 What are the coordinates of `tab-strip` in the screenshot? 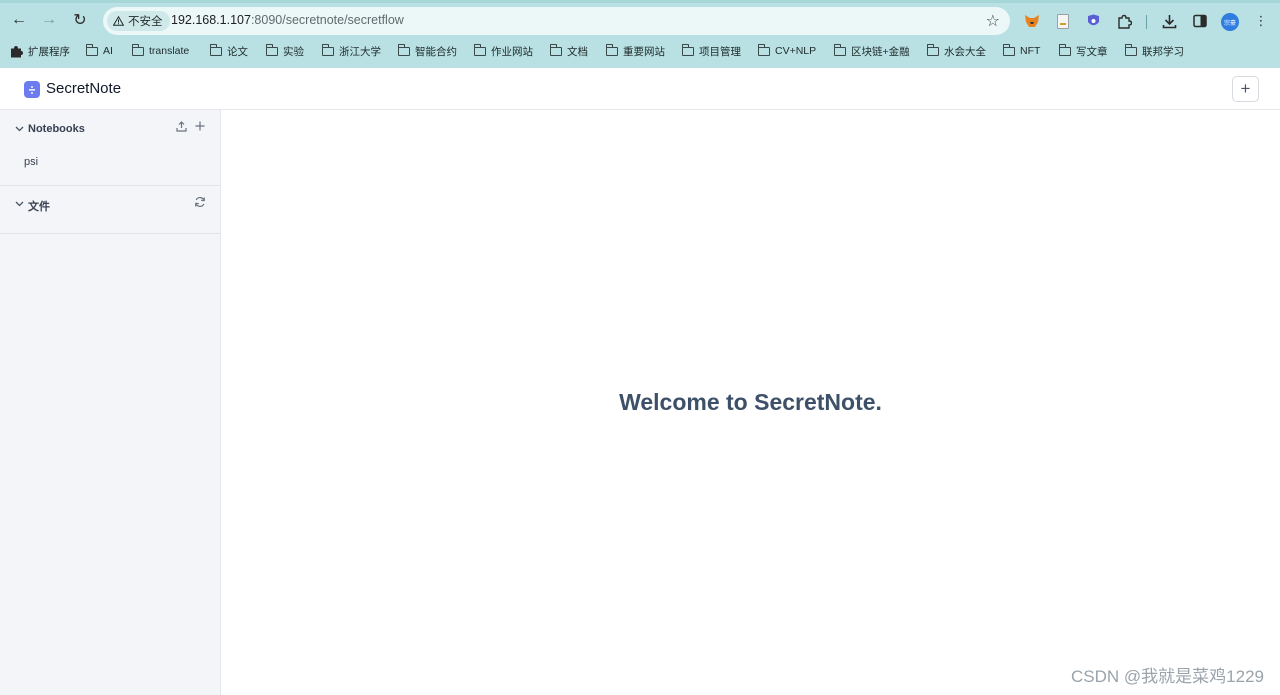 It's located at (640, 1).